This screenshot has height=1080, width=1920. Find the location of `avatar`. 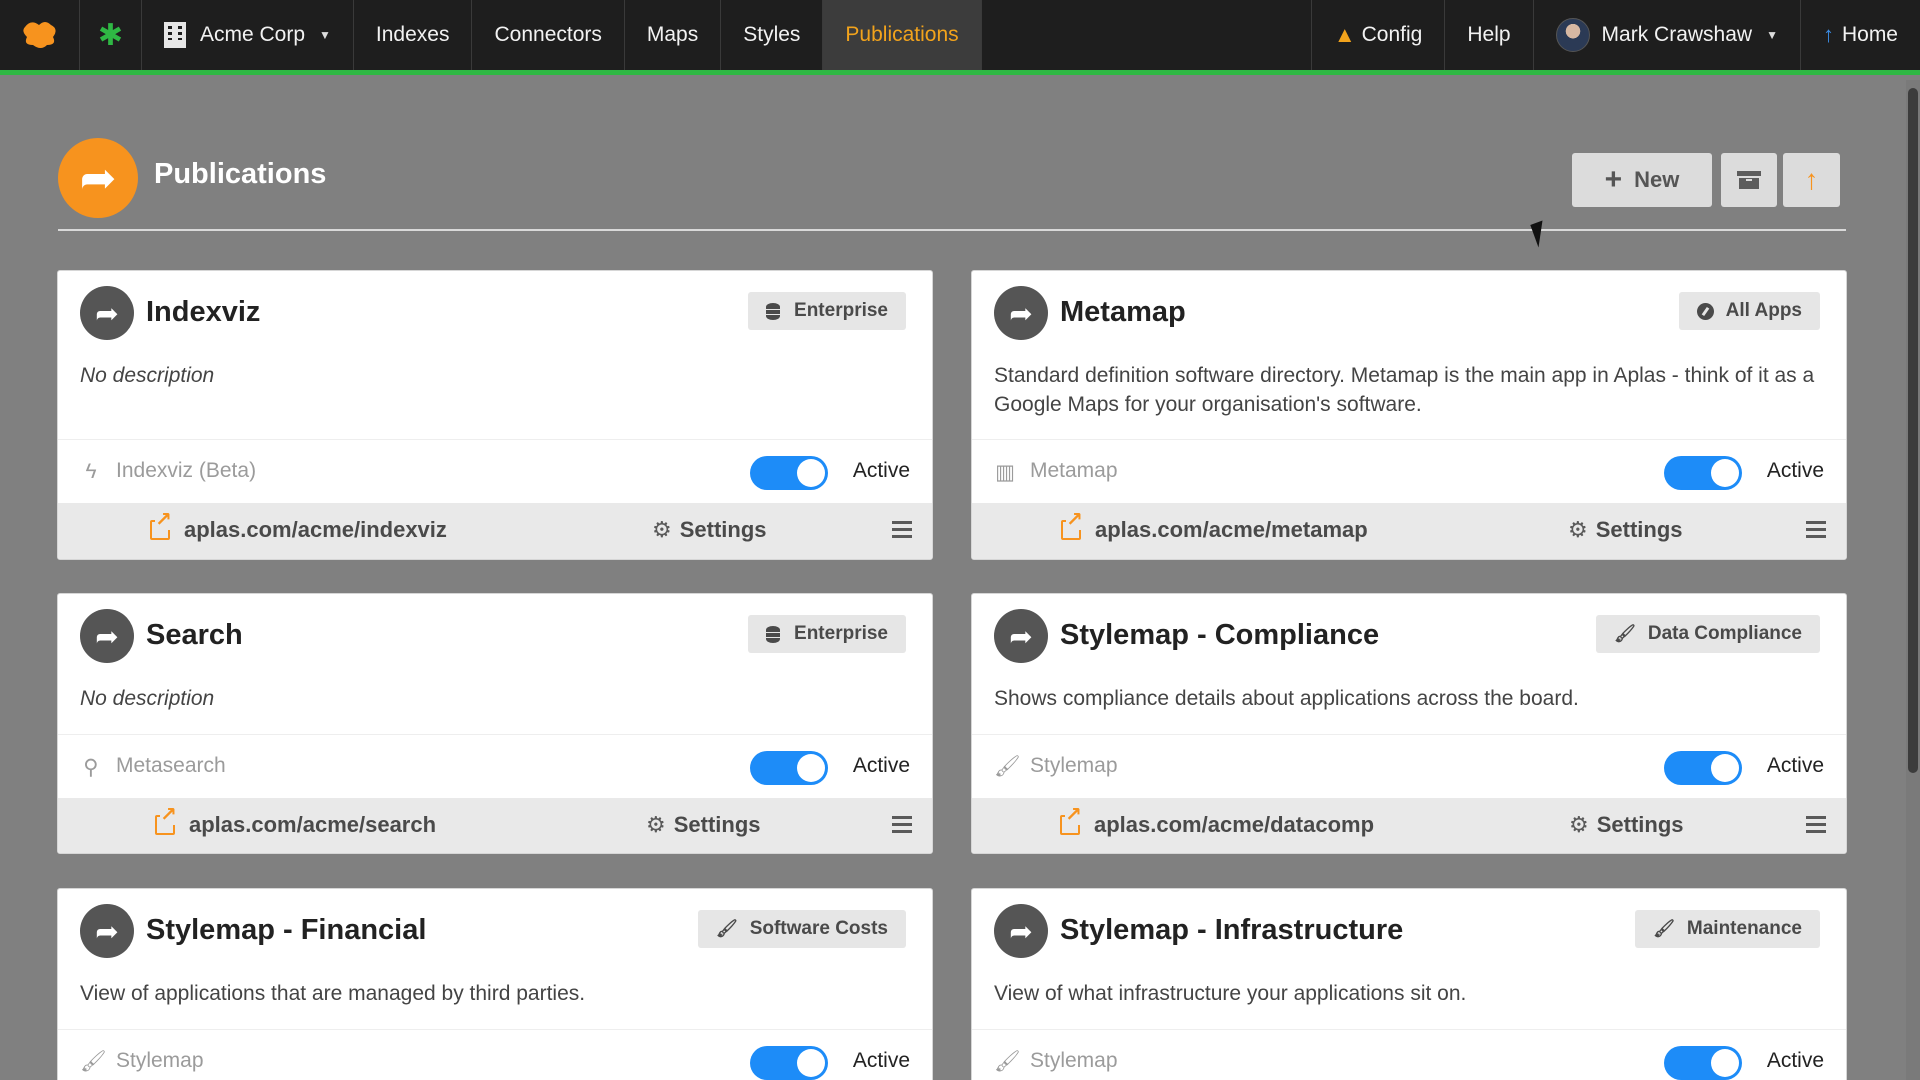

avatar is located at coordinates (1572, 35).